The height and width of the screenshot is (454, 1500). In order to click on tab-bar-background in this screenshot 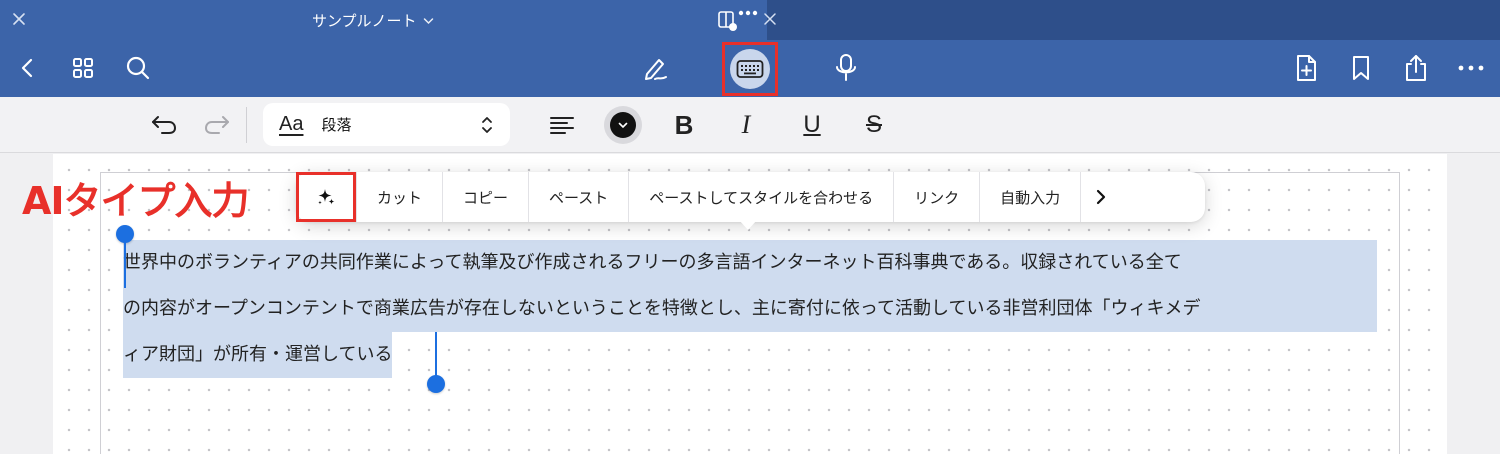, I will do `click(1133, 20)`.